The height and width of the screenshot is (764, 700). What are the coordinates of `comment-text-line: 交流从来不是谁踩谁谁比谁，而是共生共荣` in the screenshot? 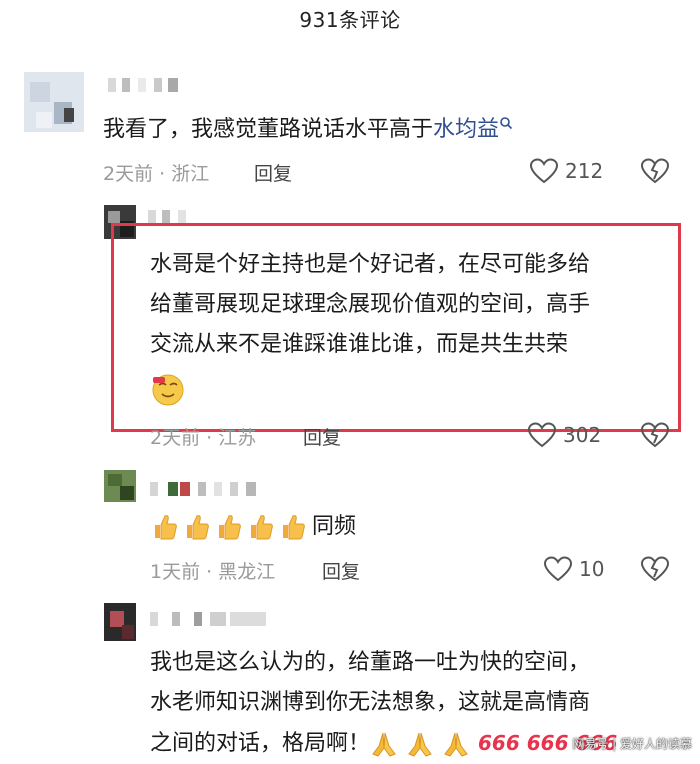 It's located at (359, 344).